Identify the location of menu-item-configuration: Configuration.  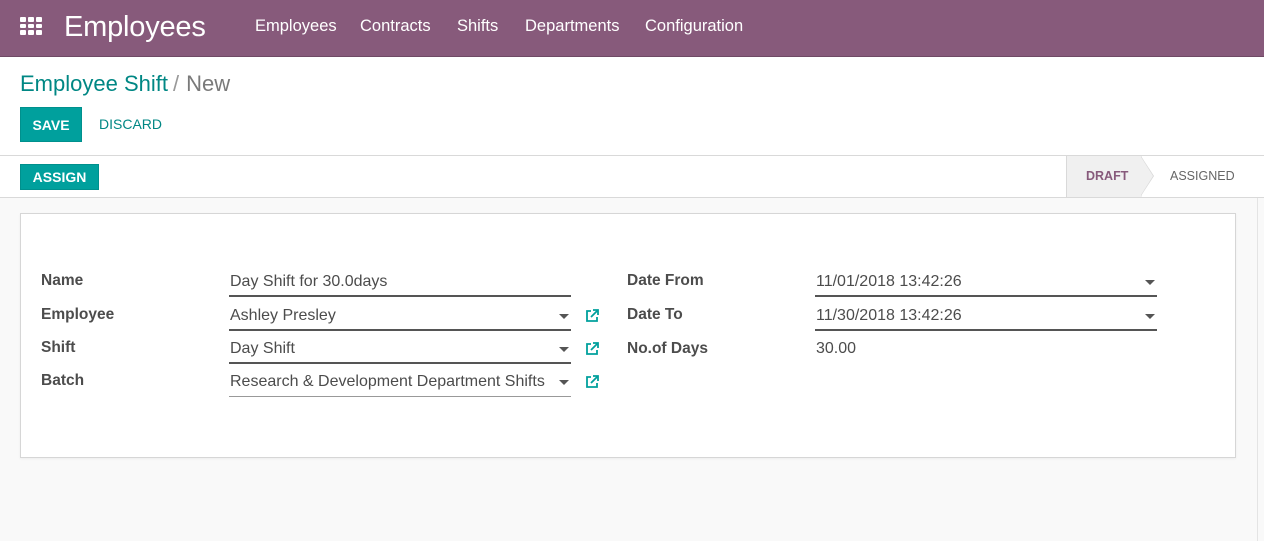
(694, 26).